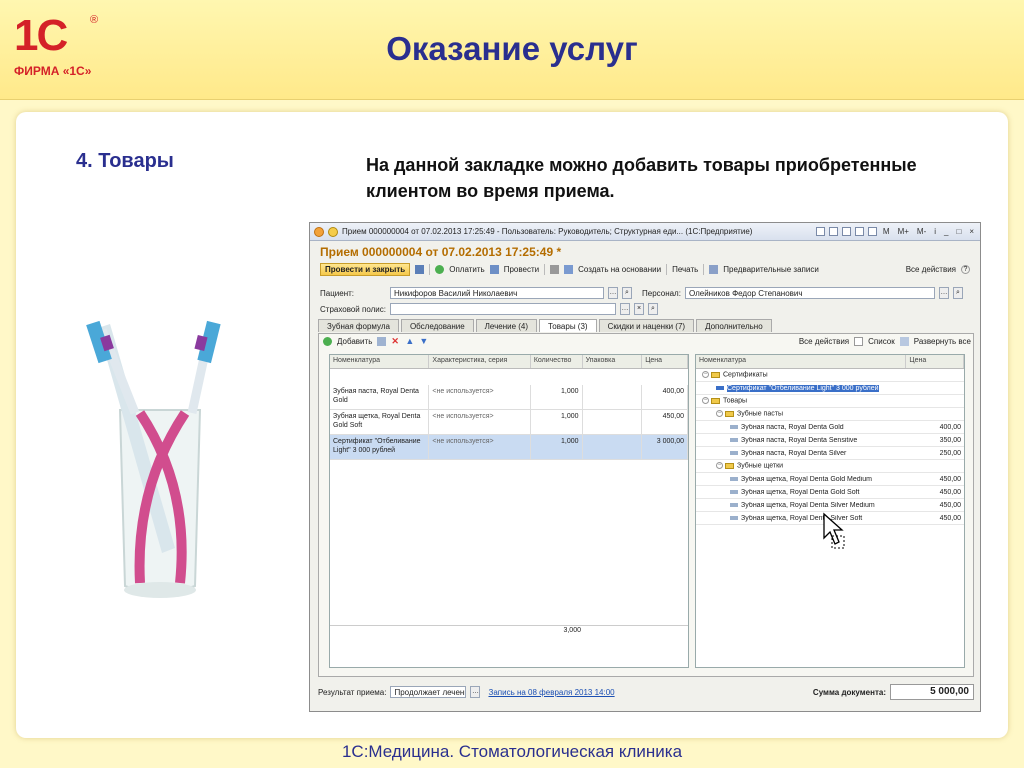  I want to click on insurance-field, so click(503, 309).